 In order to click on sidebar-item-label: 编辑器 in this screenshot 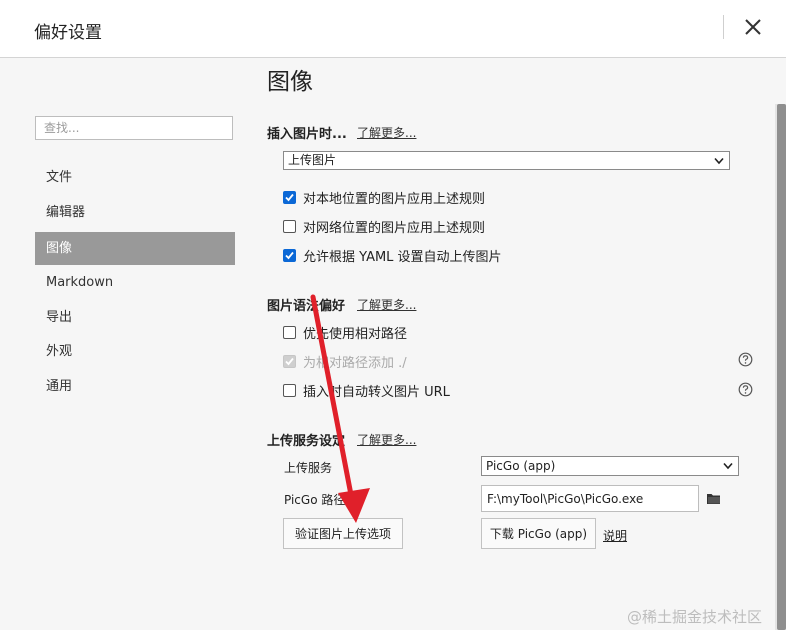, I will do `click(66, 212)`.